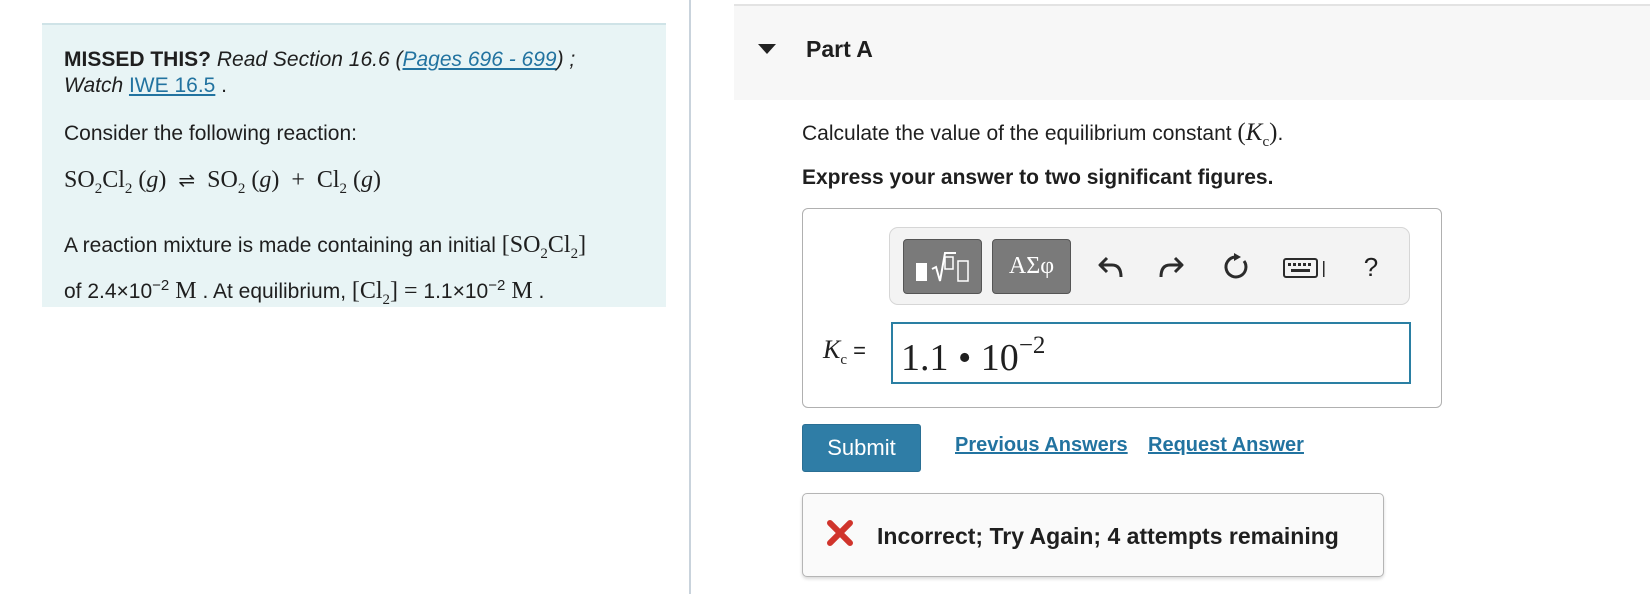  What do you see at coordinates (1192, 52) in the screenshot?
I see `part-a-header: Part A` at bounding box center [1192, 52].